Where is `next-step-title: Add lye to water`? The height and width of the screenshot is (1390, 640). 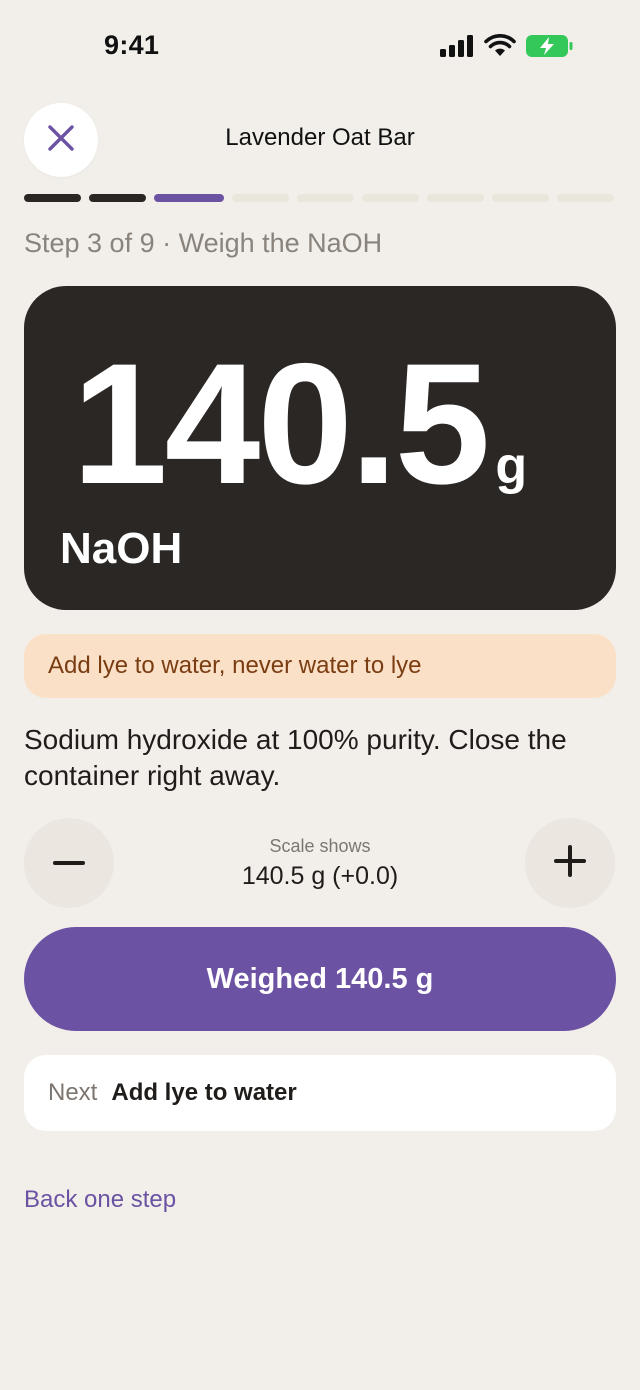
next-step-title: Add lye to water is located at coordinates (204, 1092).